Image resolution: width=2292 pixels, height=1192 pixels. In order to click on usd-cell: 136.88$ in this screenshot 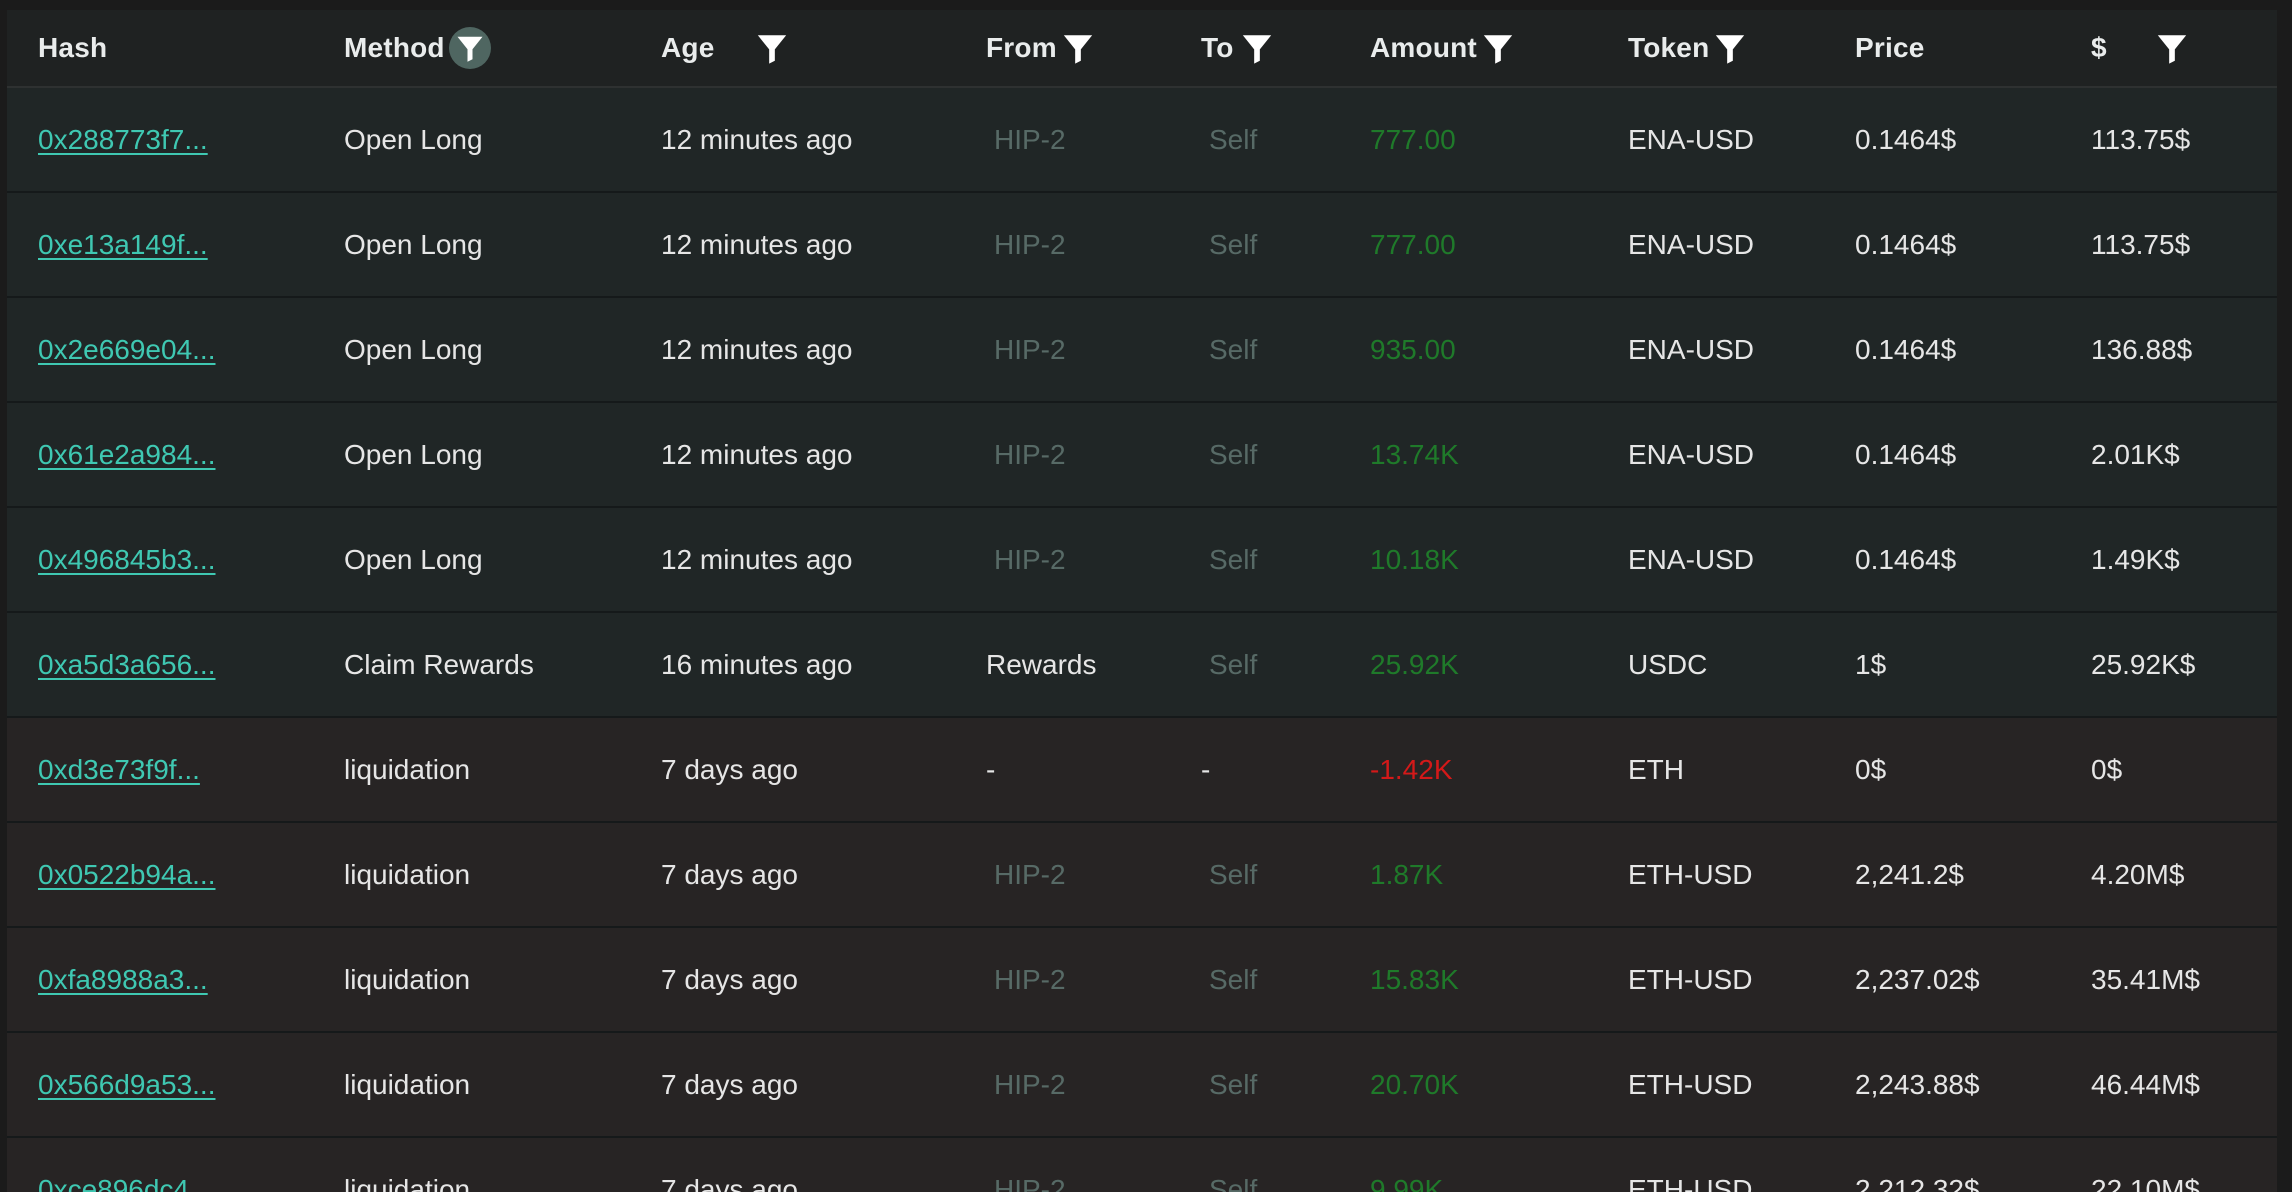, I will do `click(2142, 349)`.